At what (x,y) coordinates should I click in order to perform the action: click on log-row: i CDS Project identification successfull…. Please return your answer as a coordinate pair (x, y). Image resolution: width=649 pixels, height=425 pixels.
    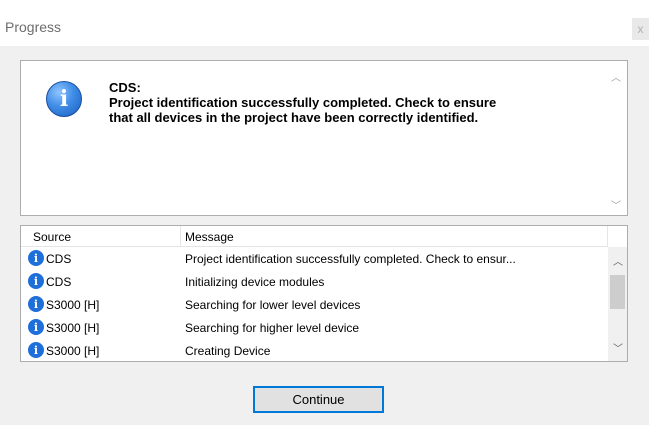
    Looking at the image, I should click on (314, 258).